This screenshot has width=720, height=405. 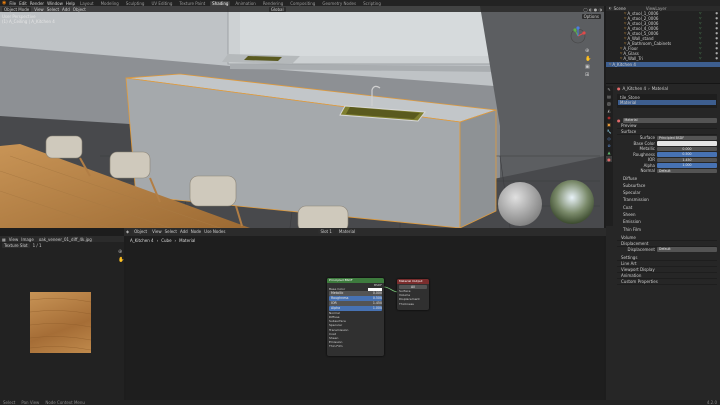 I want to click on node-editor-type-icon: ◈, so click(x=127, y=231).